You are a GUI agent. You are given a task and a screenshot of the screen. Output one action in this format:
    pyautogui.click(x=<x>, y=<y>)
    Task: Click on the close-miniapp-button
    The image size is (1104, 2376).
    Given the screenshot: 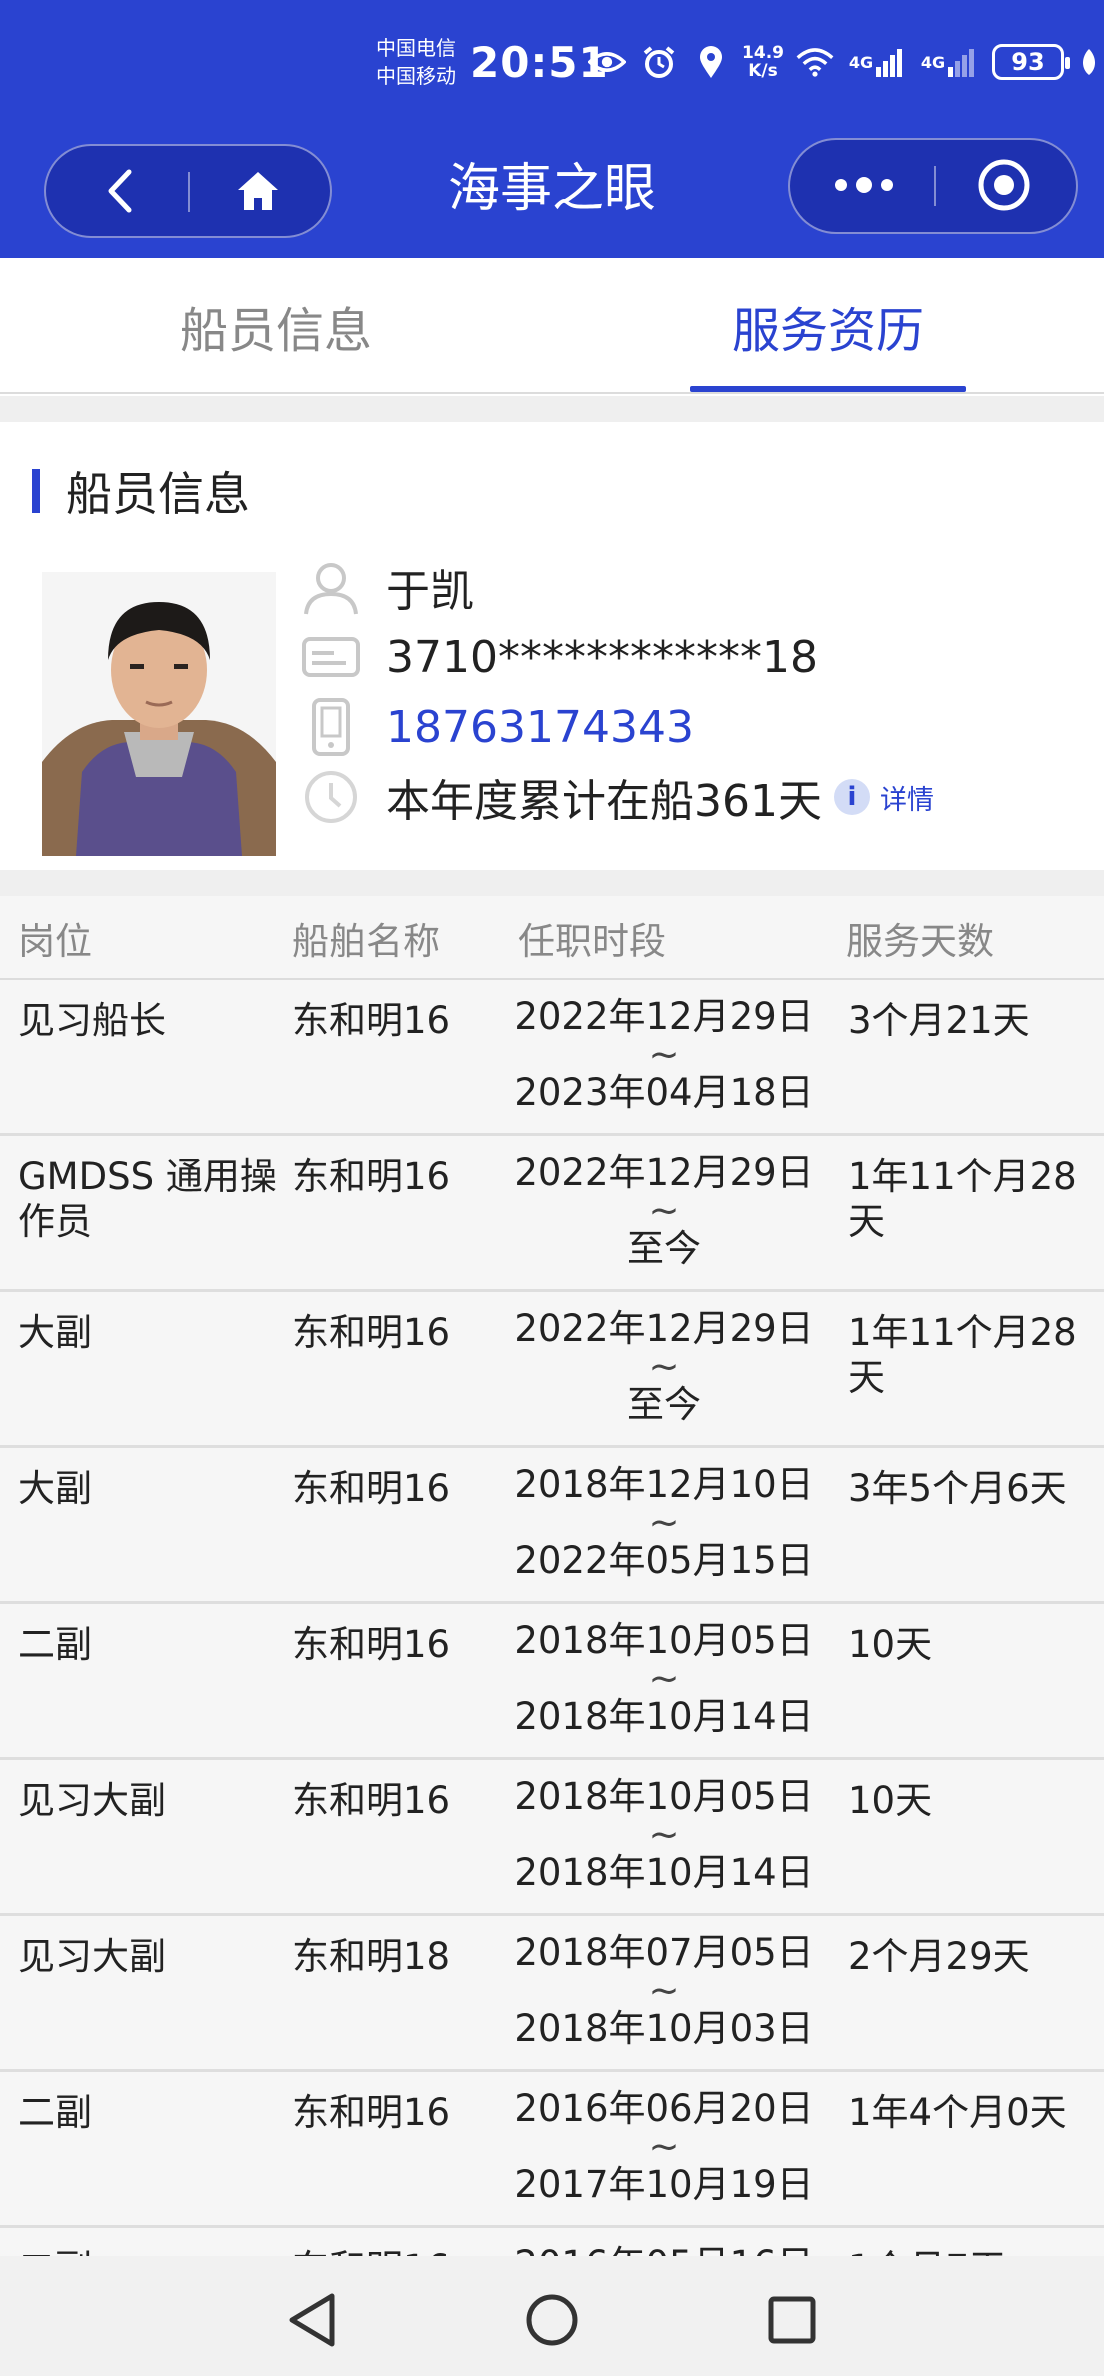 What is the action you would take?
    pyautogui.click(x=1004, y=187)
    